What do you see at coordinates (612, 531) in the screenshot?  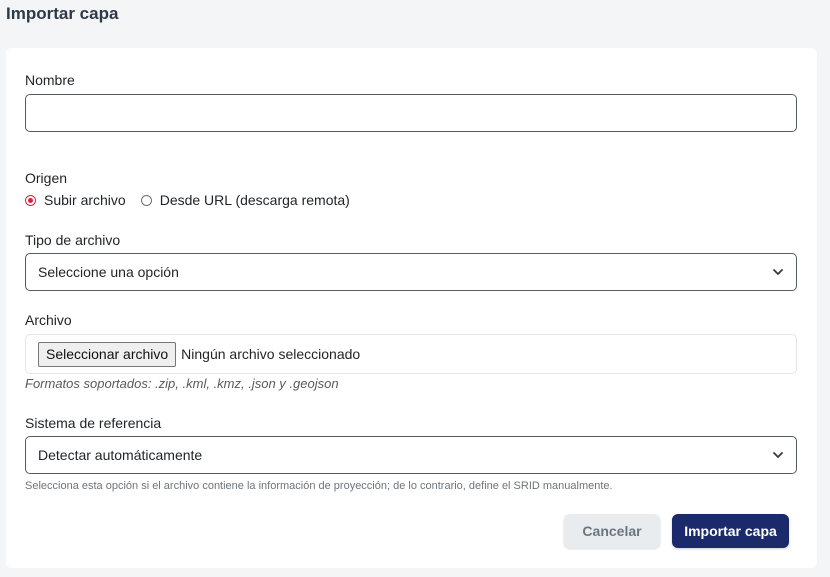 I see `cancel-button: Cancelar` at bounding box center [612, 531].